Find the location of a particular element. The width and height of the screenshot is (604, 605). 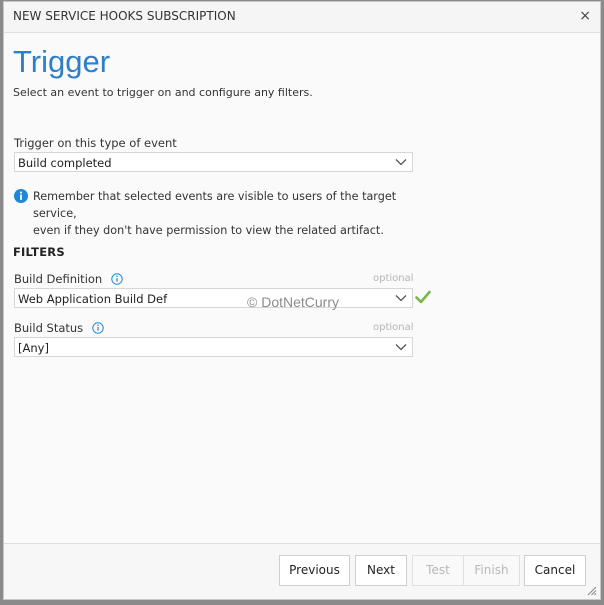

dialog-title: NEW SERVICE HOOKS SUBSCRIPTION is located at coordinates (124, 16).